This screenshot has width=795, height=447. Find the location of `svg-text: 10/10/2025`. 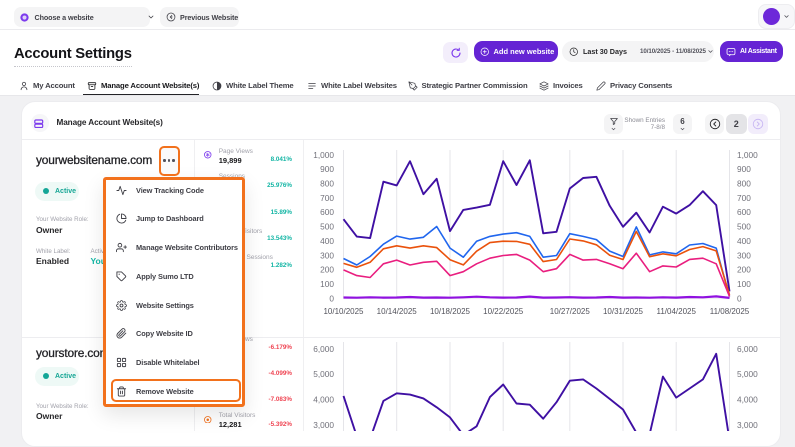

svg-text: 10/10/2025 is located at coordinates (343, 311).